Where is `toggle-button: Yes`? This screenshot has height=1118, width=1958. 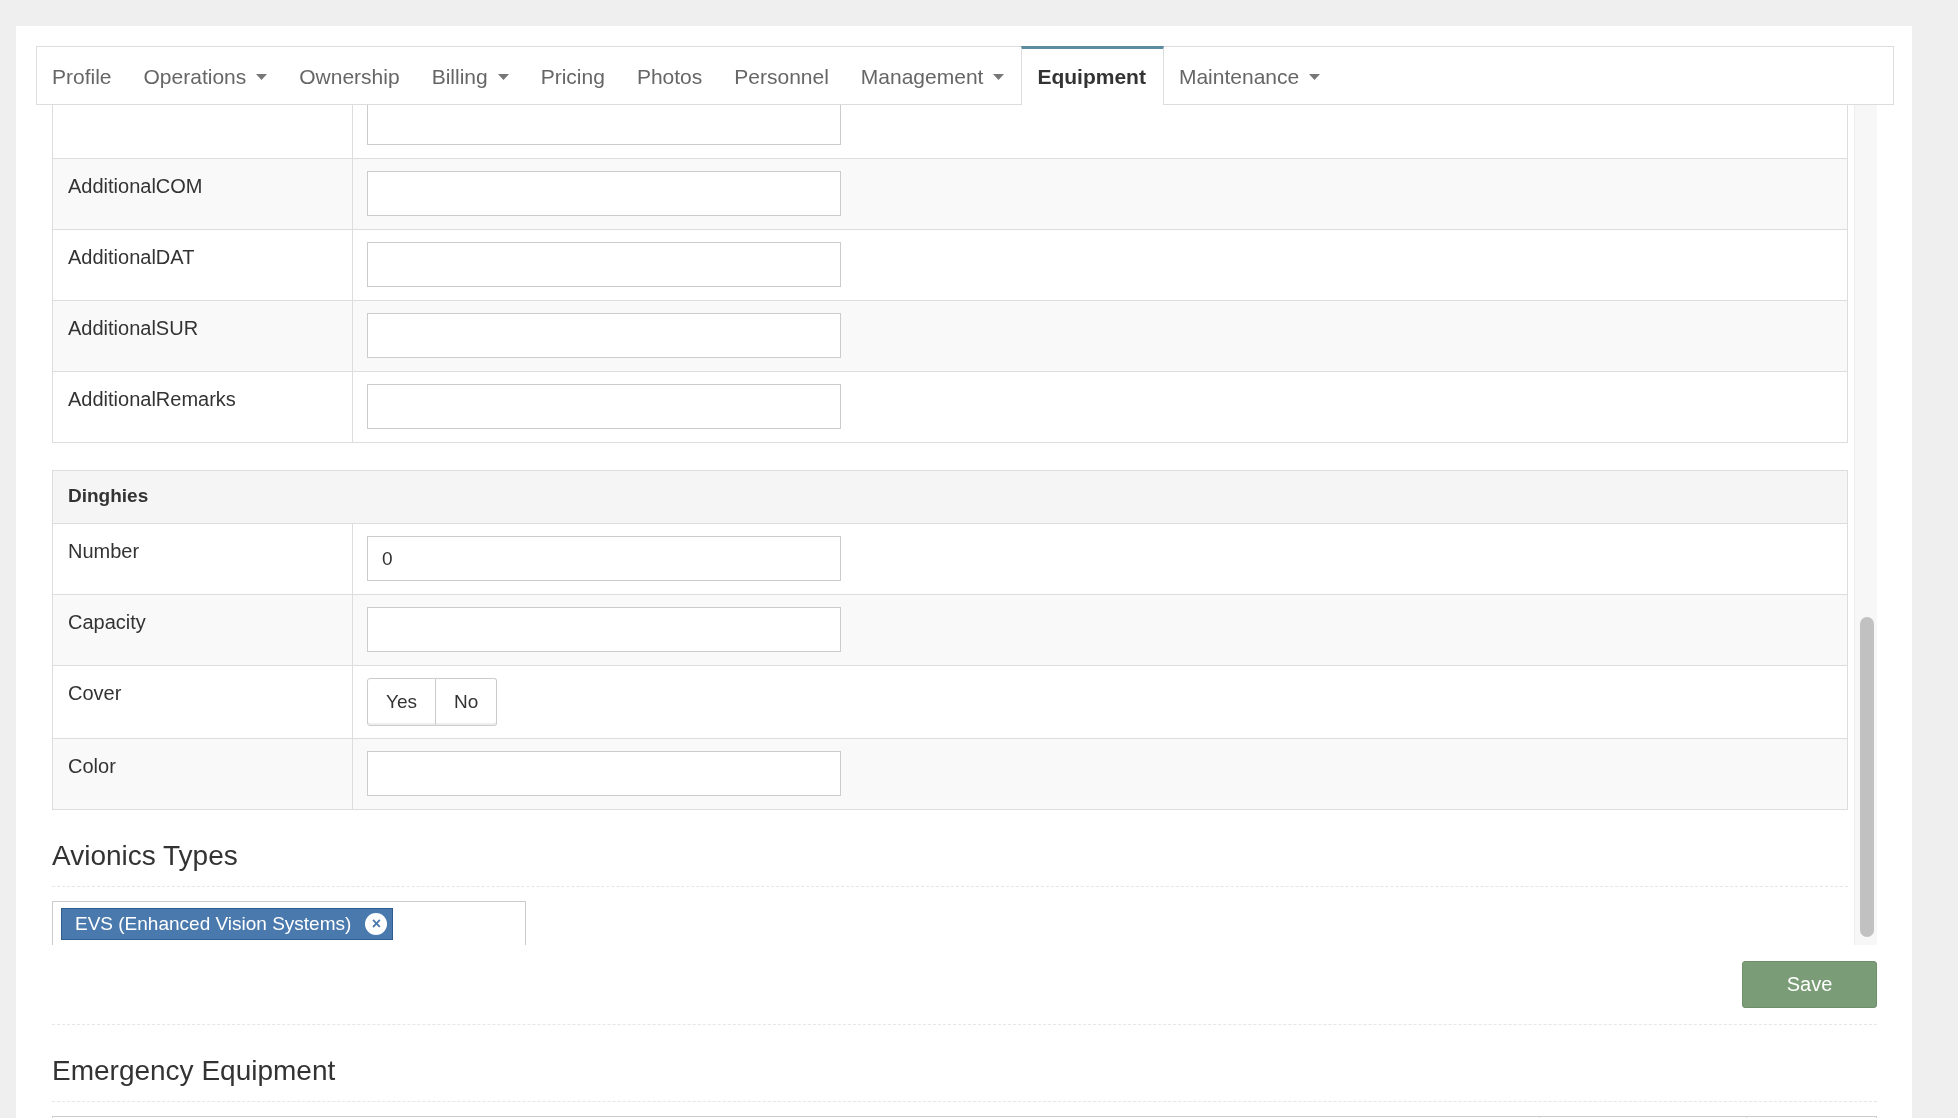
toggle-button: Yes is located at coordinates (401, 702).